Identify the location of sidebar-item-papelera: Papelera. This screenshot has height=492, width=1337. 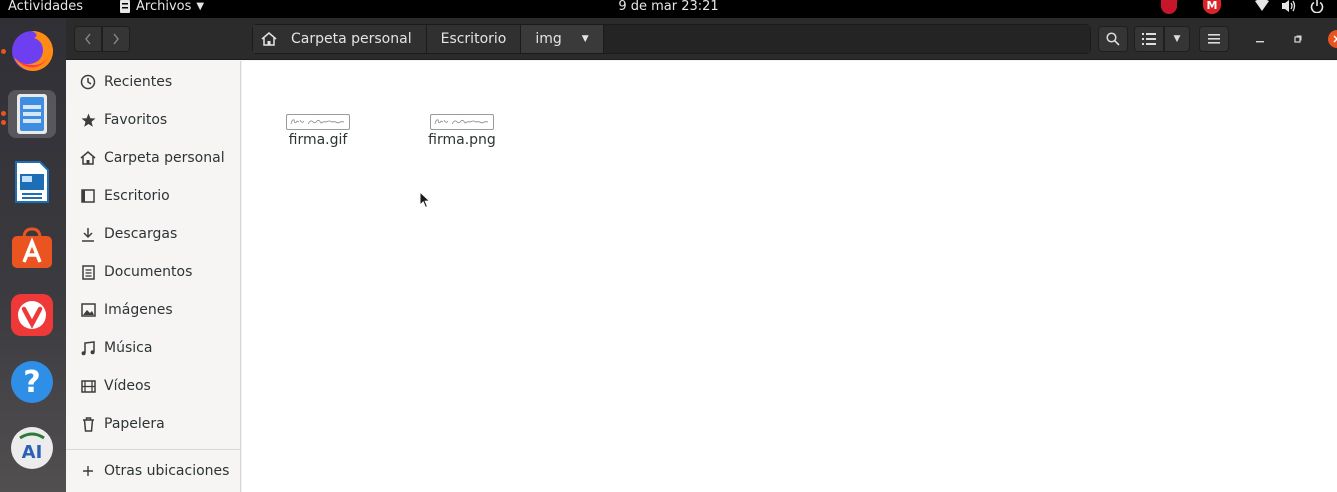
(153, 424).